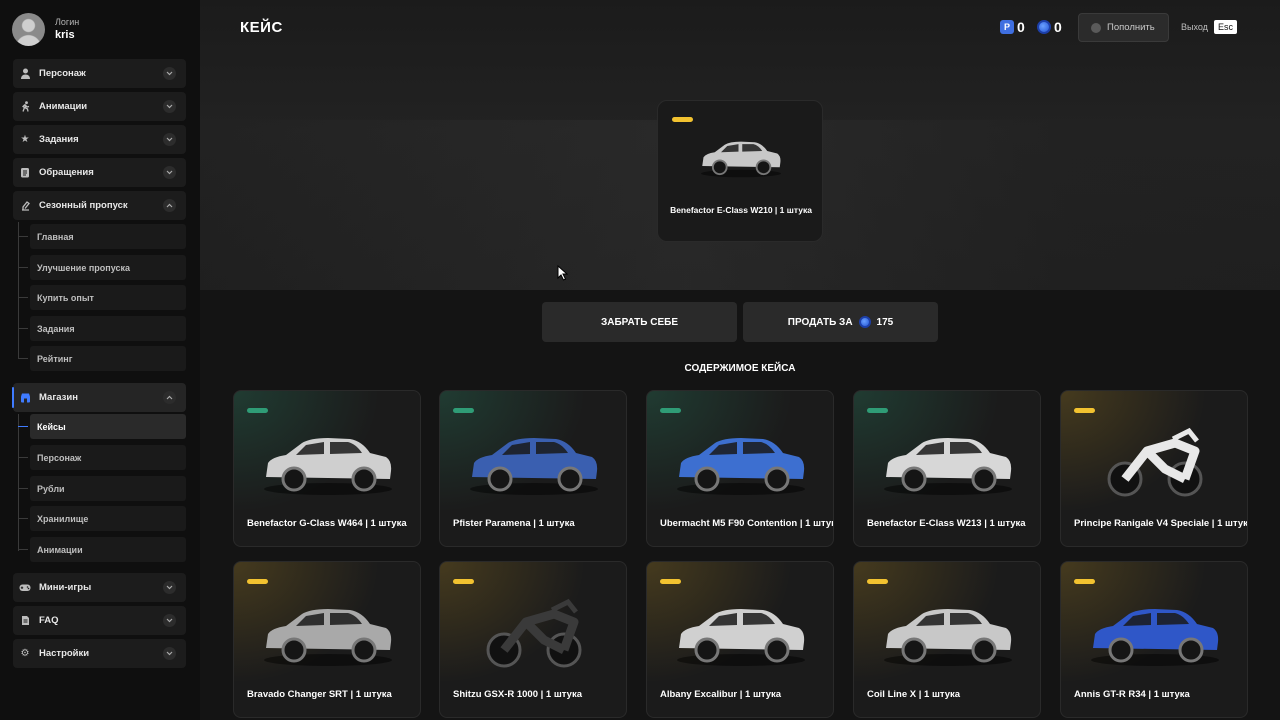 The width and height of the screenshot is (1280, 720). I want to click on case-item-card: Benefactor G-Class W464 | 1 штука, so click(327, 468).